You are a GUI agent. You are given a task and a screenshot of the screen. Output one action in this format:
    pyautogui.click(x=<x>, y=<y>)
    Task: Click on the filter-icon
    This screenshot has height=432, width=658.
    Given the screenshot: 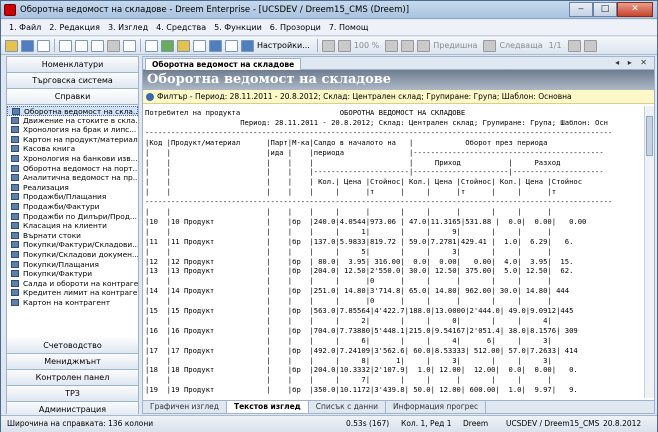 What is the action you would take?
    pyautogui.click(x=151, y=45)
    